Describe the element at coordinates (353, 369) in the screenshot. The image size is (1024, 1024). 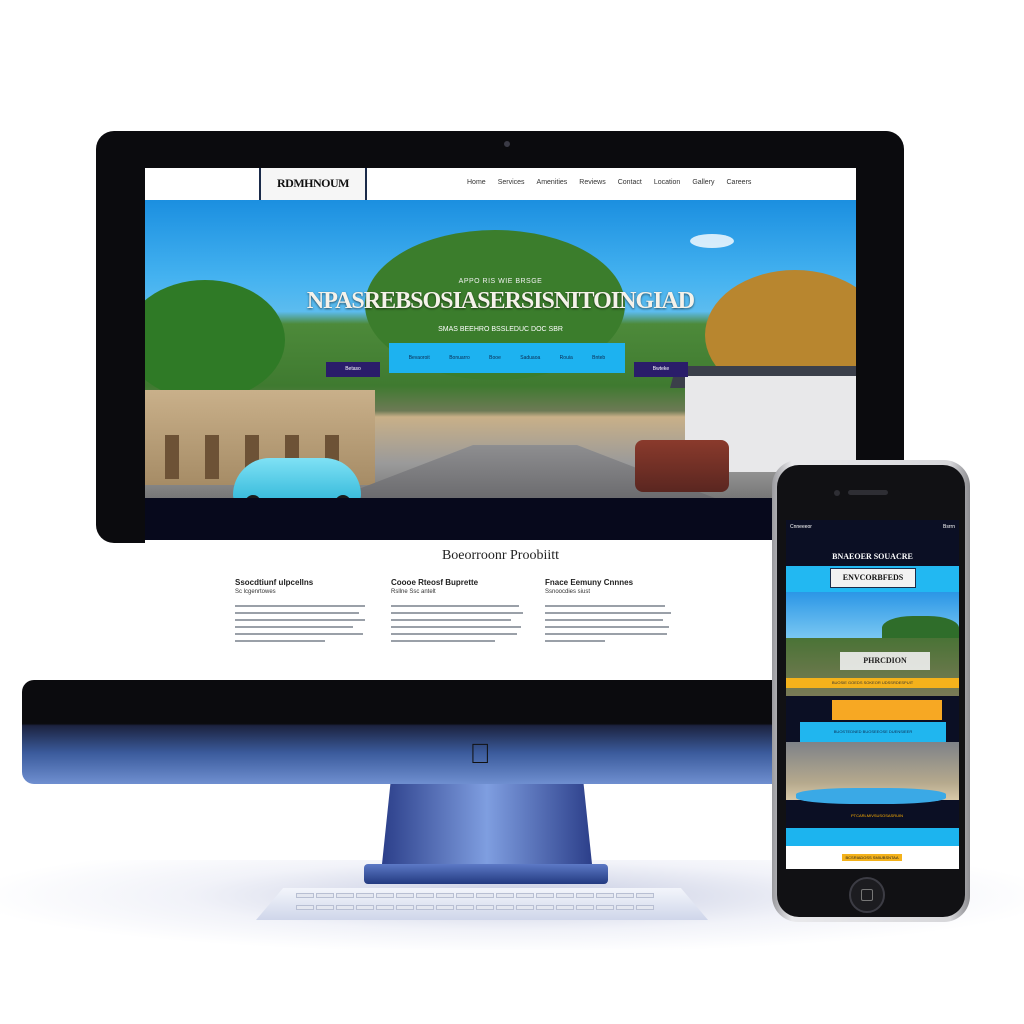
I see `hero-left-button: Betaso` at that location.